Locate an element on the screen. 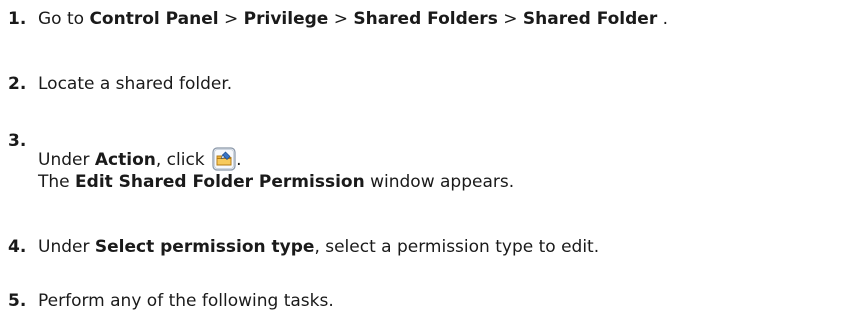 The height and width of the screenshot is (327, 858). step-number: 1. is located at coordinates (17, 19).